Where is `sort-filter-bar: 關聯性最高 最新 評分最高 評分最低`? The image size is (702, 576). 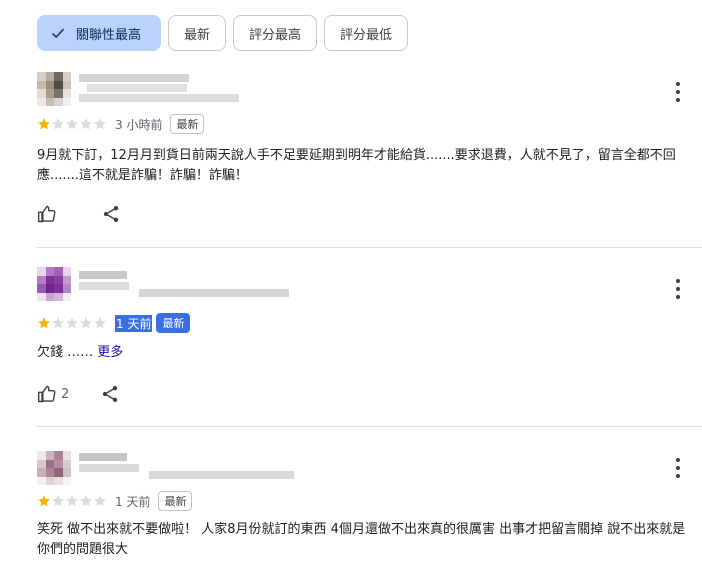
sort-filter-bar: 關聯性最高 最新 評分最高 評分最低 is located at coordinates (223, 33).